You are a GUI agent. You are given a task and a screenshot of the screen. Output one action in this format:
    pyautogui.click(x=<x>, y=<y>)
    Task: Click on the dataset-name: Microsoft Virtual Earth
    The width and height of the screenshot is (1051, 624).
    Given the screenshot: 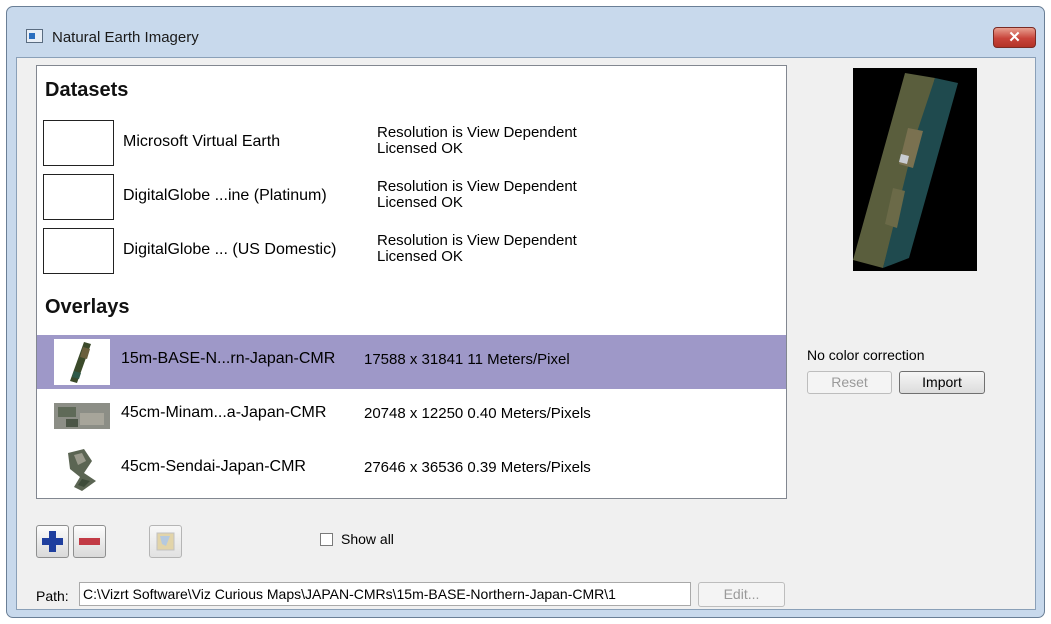 What is the action you would take?
    pyautogui.click(x=202, y=141)
    